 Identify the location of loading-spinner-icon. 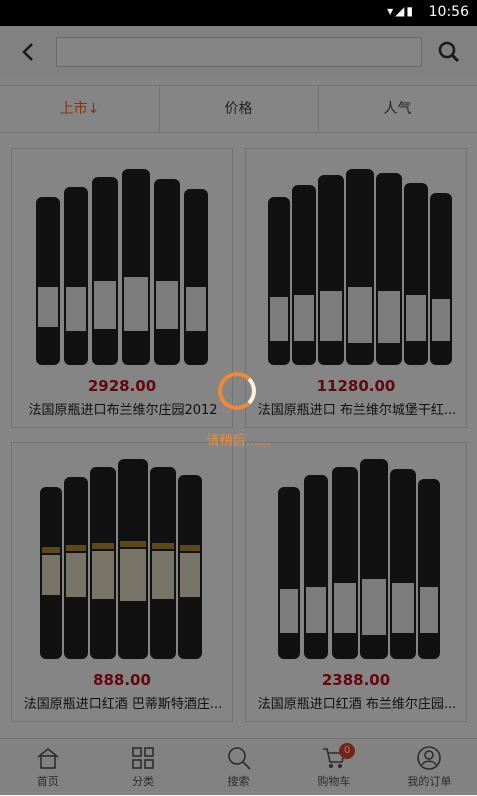
(237, 391).